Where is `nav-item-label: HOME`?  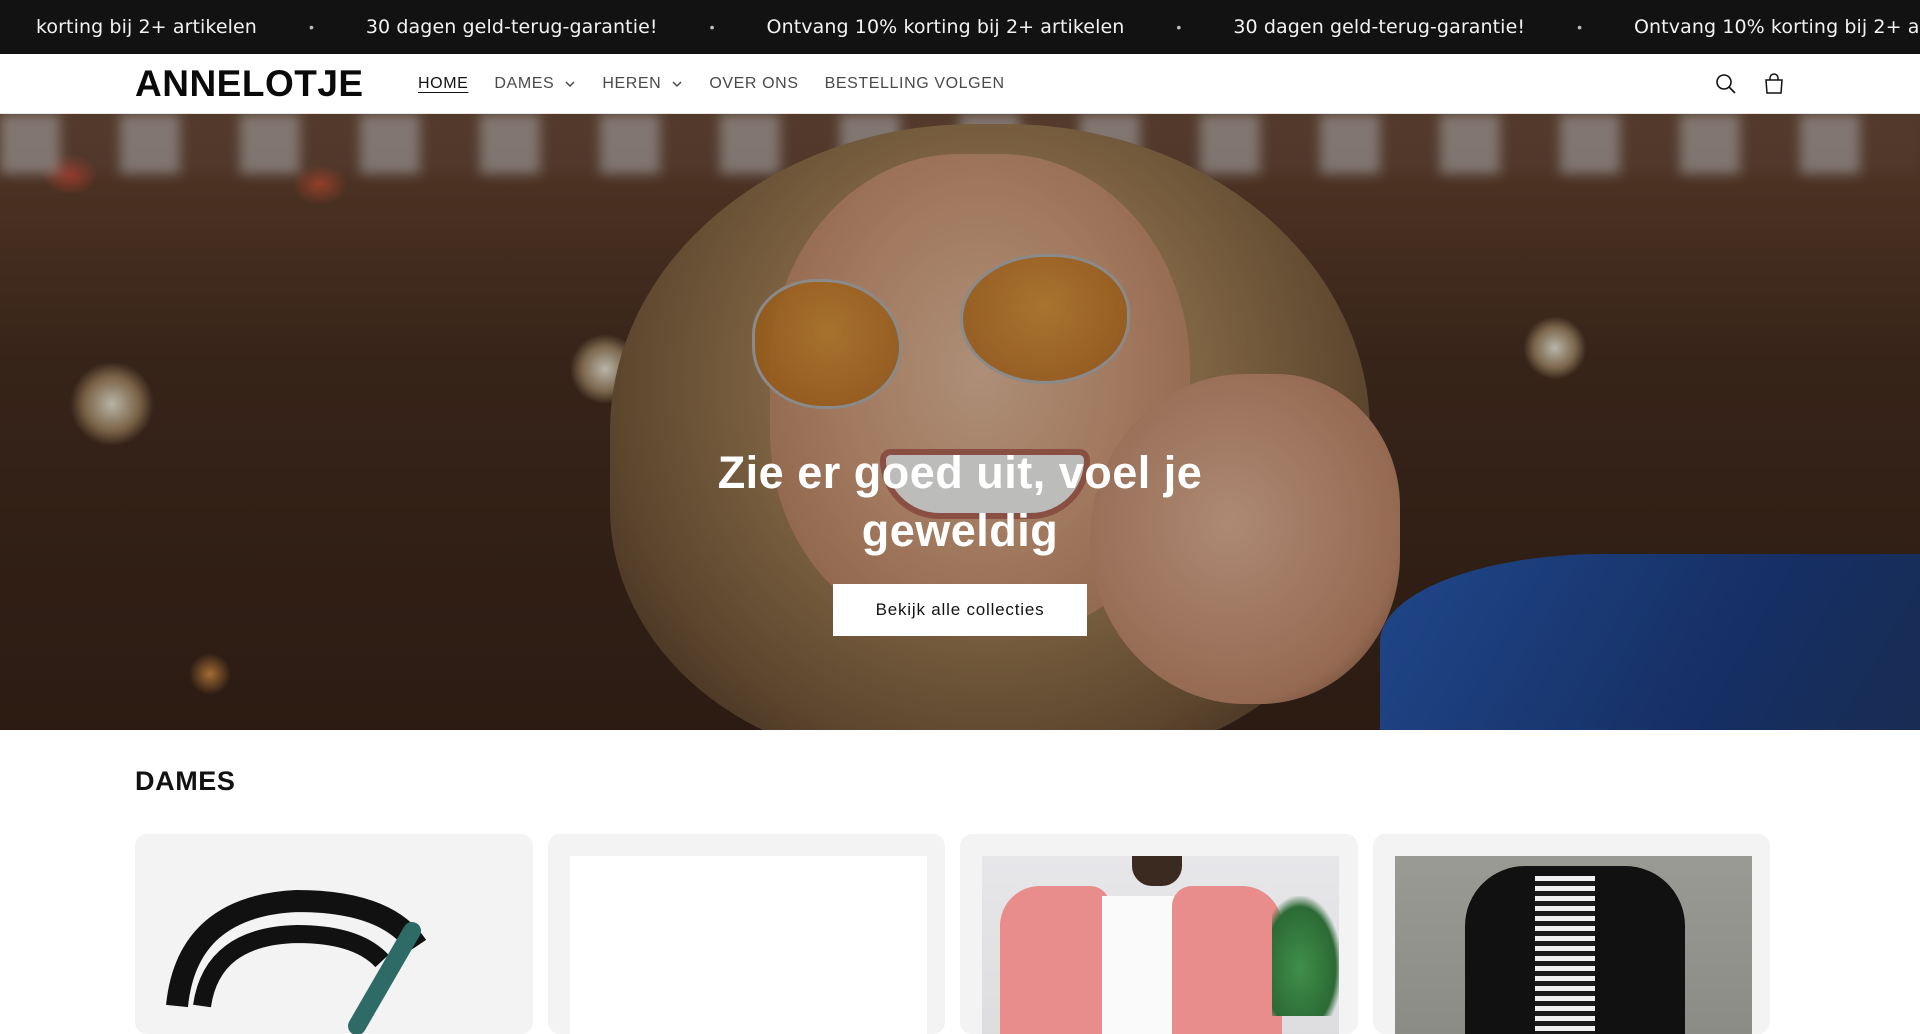 nav-item-label: HOME is located at coordinates (443, 83).